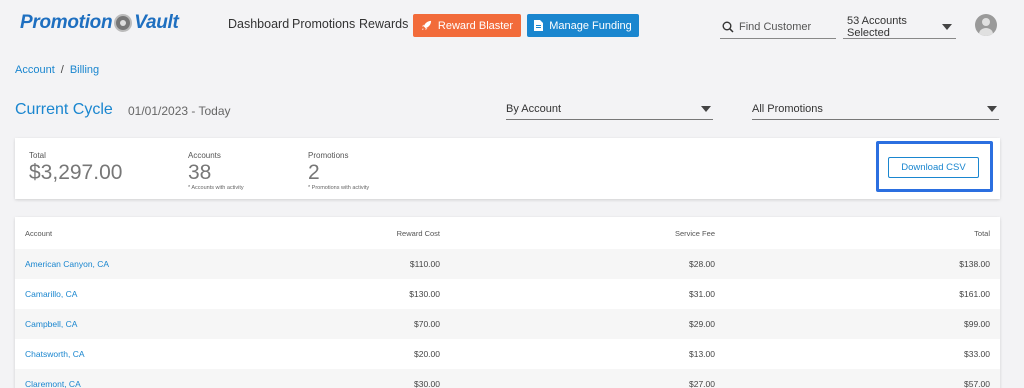 This screenshot has width=1024, height=388. Describe the element at coordinates (507, 294) in the screenshot. I see `table-row: Camarillo, CA $130.00 $31.00 $161.00` at that location.